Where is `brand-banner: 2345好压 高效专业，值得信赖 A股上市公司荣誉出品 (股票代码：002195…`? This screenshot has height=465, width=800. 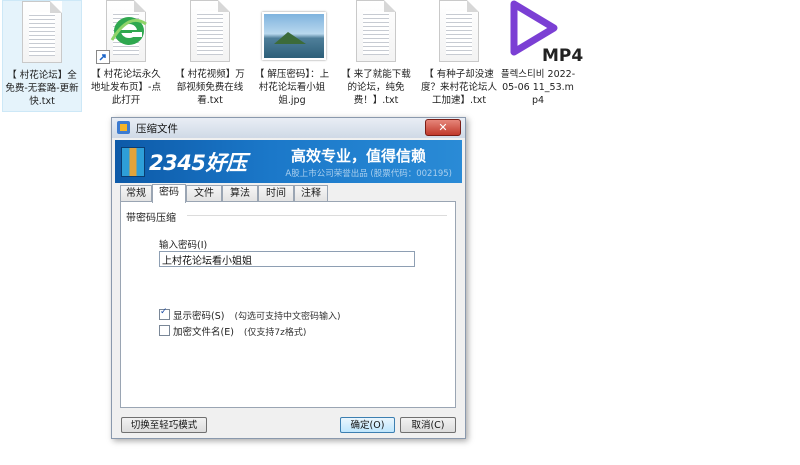 brand-banner: 2345好压 高效专业，值得信赖 A股上市公司荣誉出品 (股票代码：002195… is located at coordinates (288, 161).